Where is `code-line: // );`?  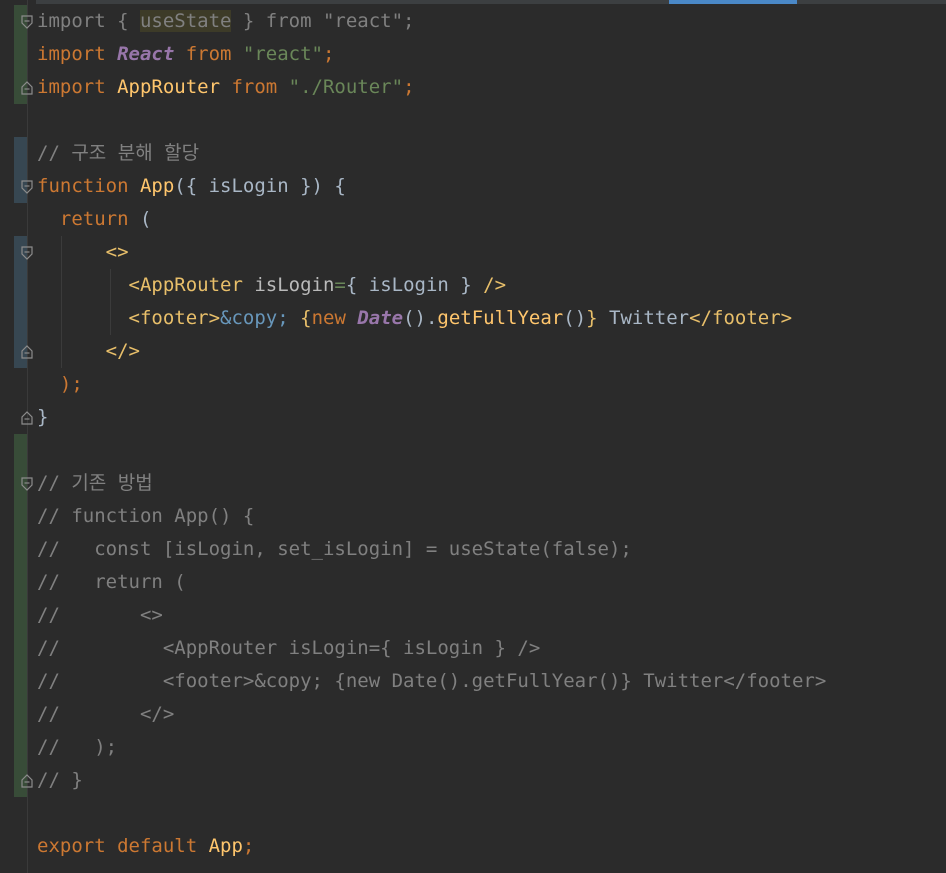
code-line: // ); is located at coordinates (77, 747).